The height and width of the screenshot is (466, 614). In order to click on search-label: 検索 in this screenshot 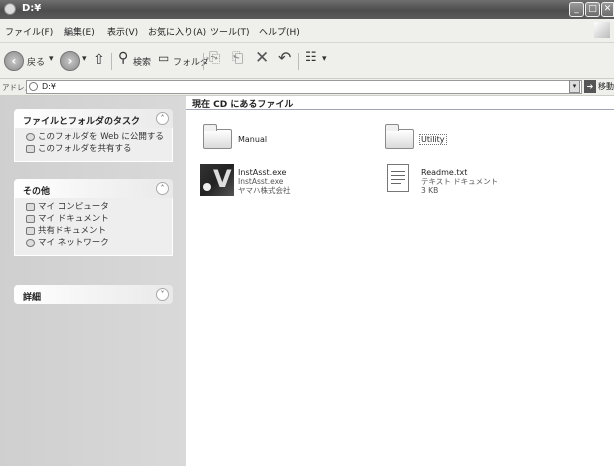, I will do `click(142, 61)`.